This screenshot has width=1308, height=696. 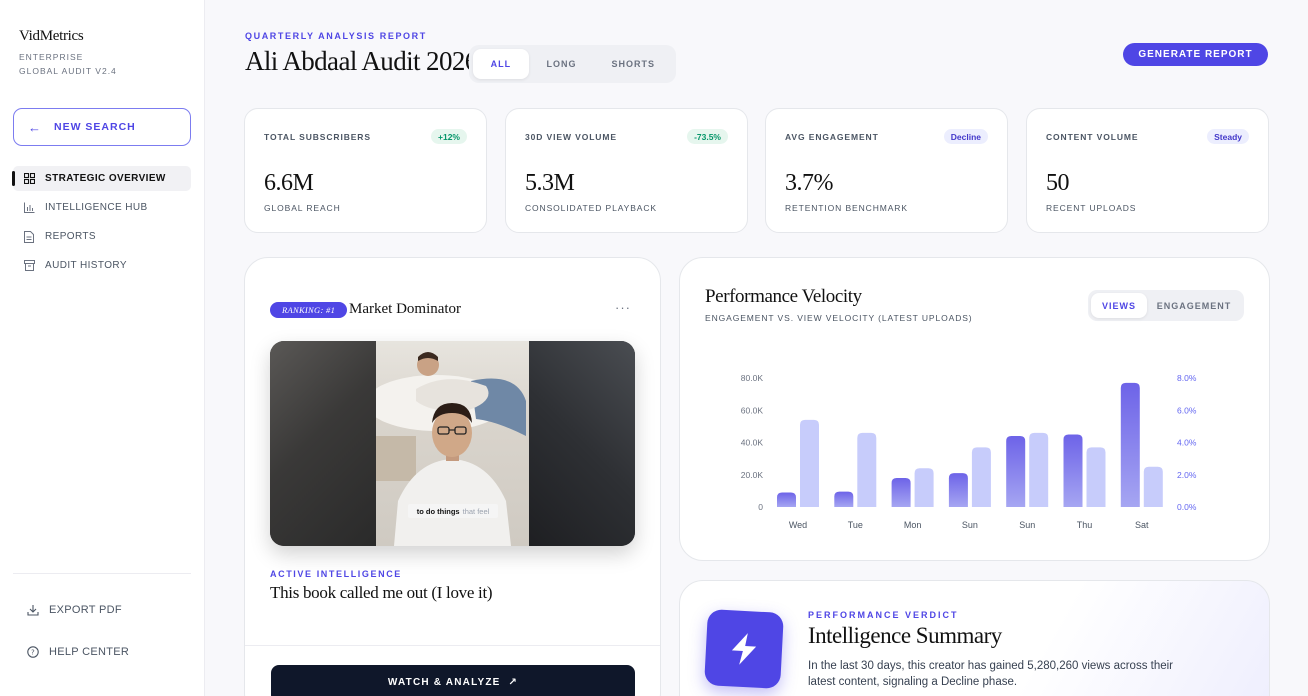 I want to click on more-options-icon: ···, so click(x=623, y=307).